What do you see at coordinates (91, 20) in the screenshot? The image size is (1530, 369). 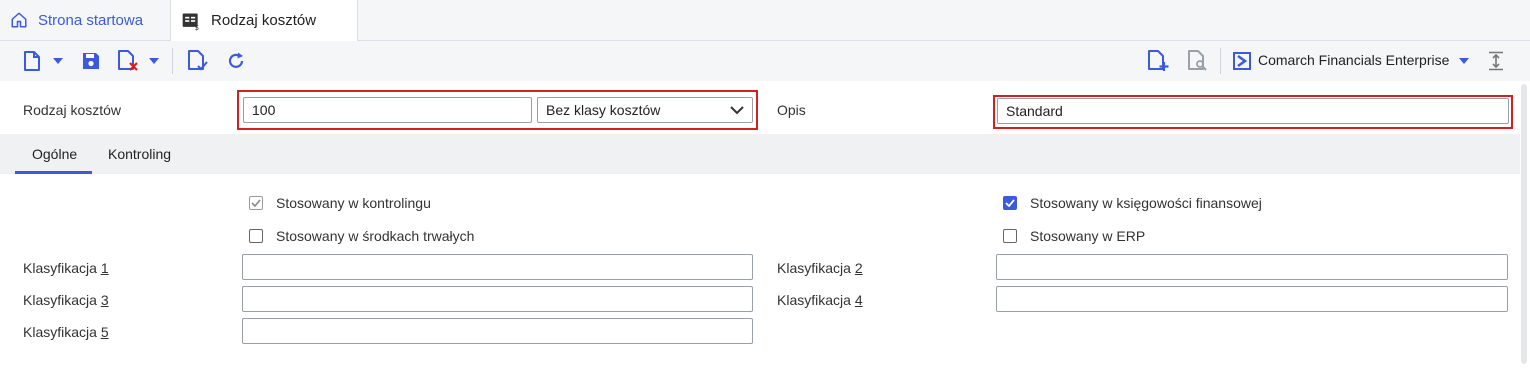 I see `tab-home-label: Strona startowa` at bounding box center [91, 20].